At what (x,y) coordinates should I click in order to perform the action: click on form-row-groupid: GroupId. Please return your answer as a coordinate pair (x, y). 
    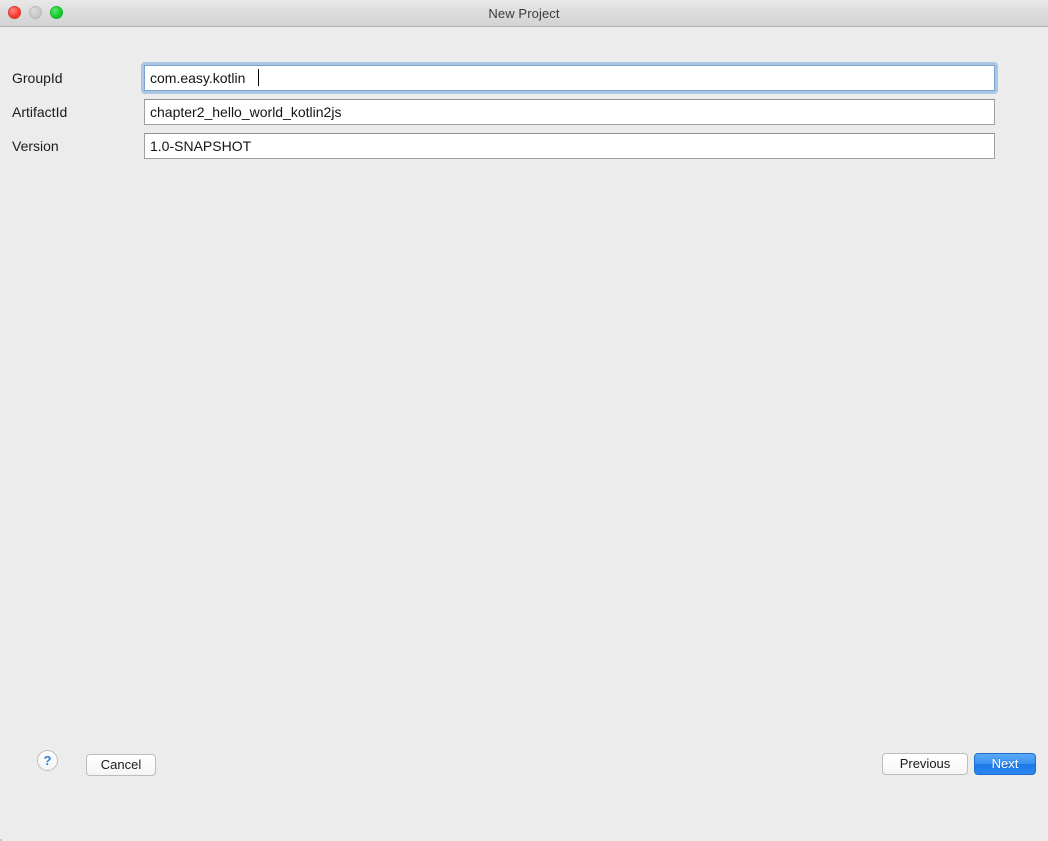
    Looking at the image, I should click on (524, 78).